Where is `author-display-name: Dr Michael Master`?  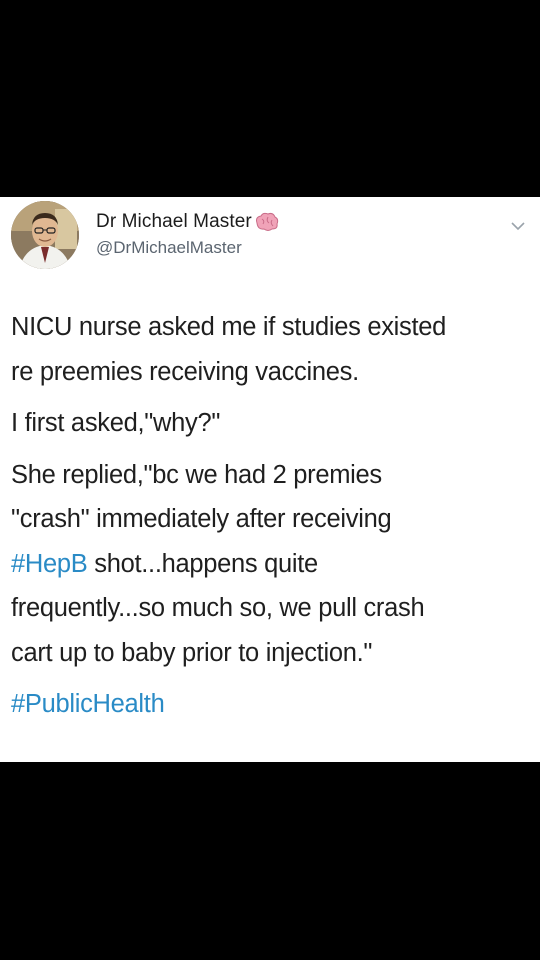
author-display-name: Dr Michael Master is located at coordinates (174, 222).